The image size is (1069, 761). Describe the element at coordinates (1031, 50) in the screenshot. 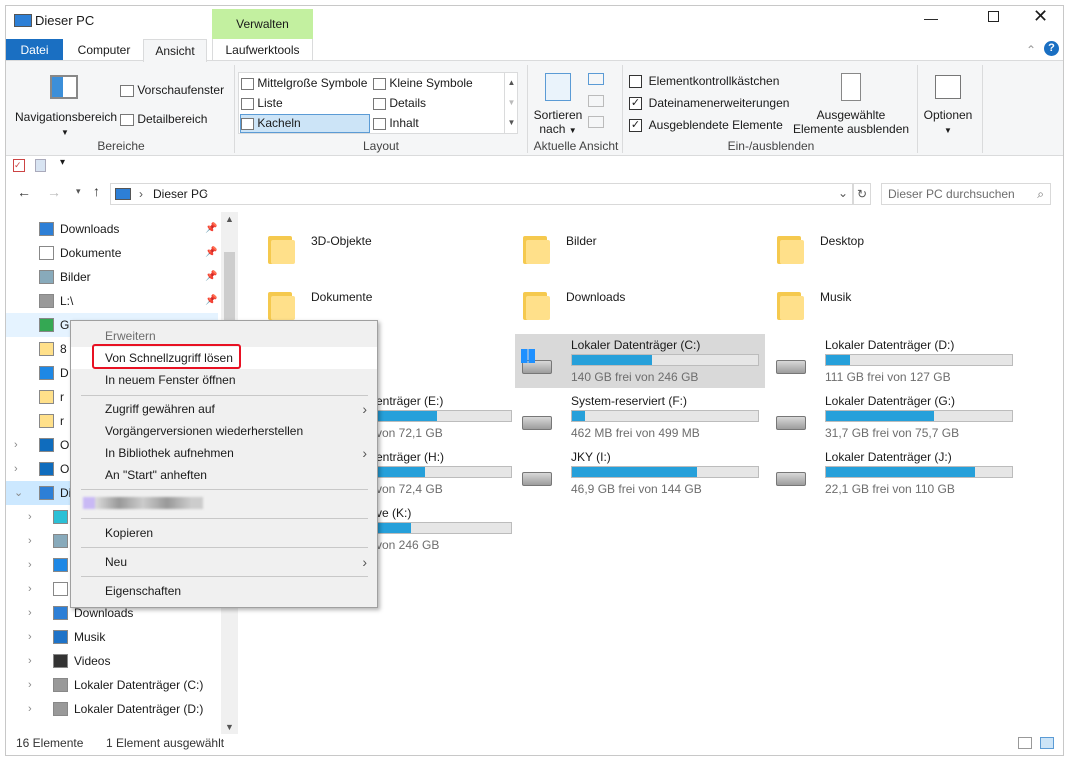

I see `collapse-ribbon-icon: ⌃` at that location.